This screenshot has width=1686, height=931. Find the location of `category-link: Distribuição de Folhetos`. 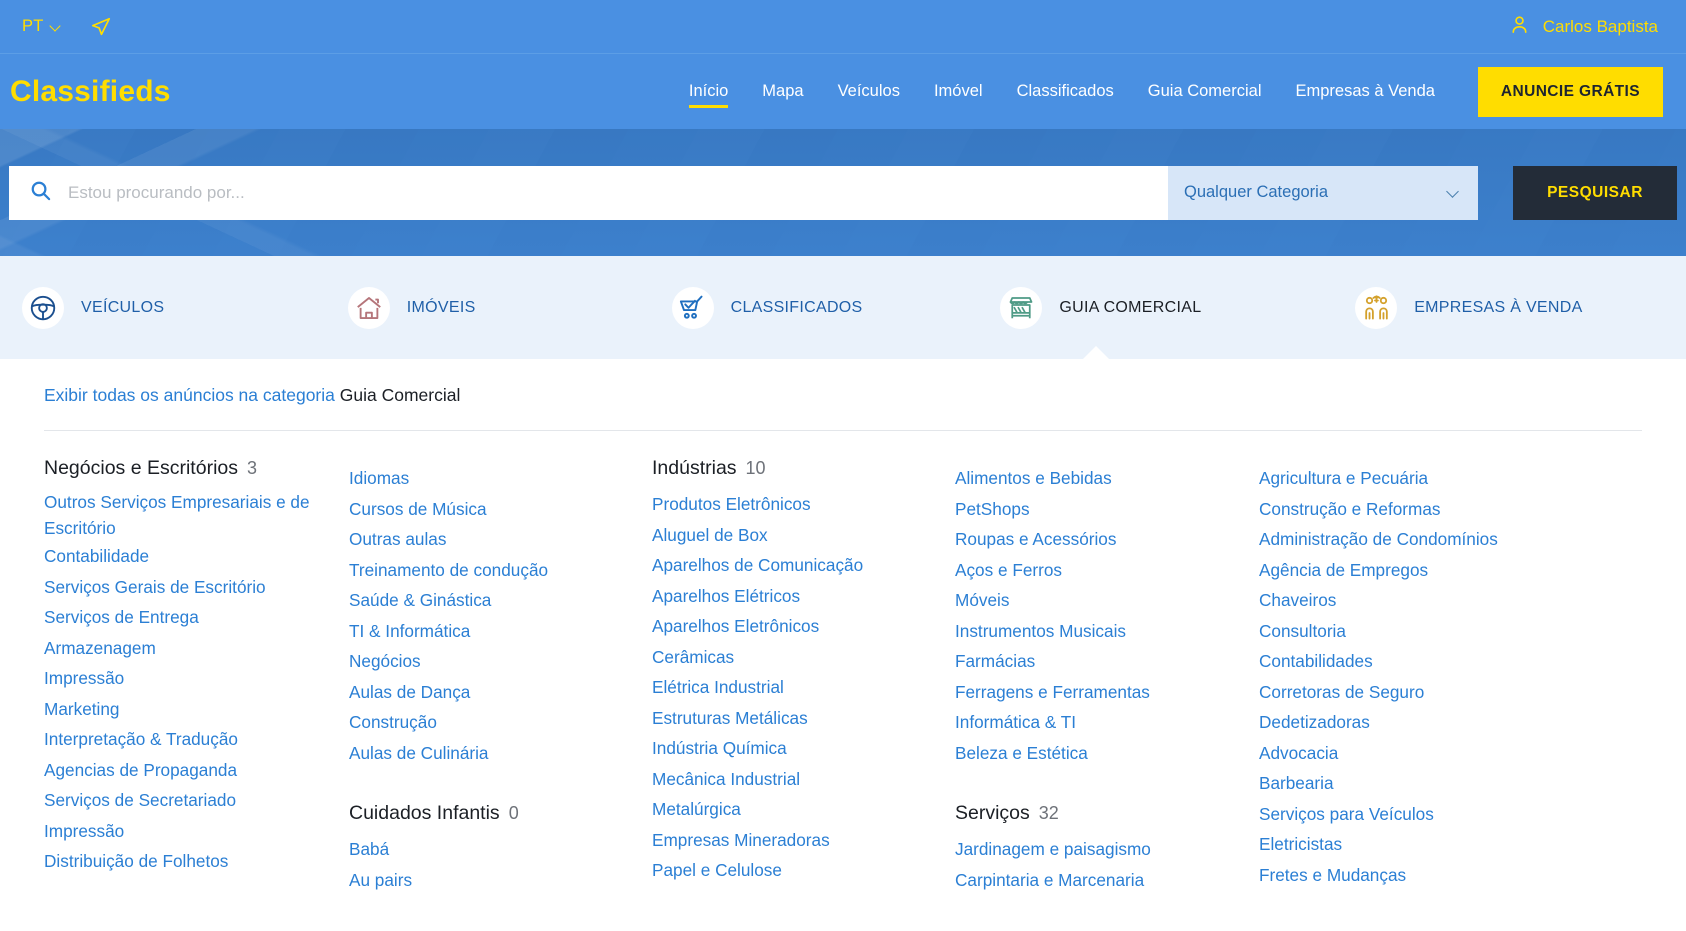

category-link: Distribuição de Folhetos is located at coordinates (196, 861).